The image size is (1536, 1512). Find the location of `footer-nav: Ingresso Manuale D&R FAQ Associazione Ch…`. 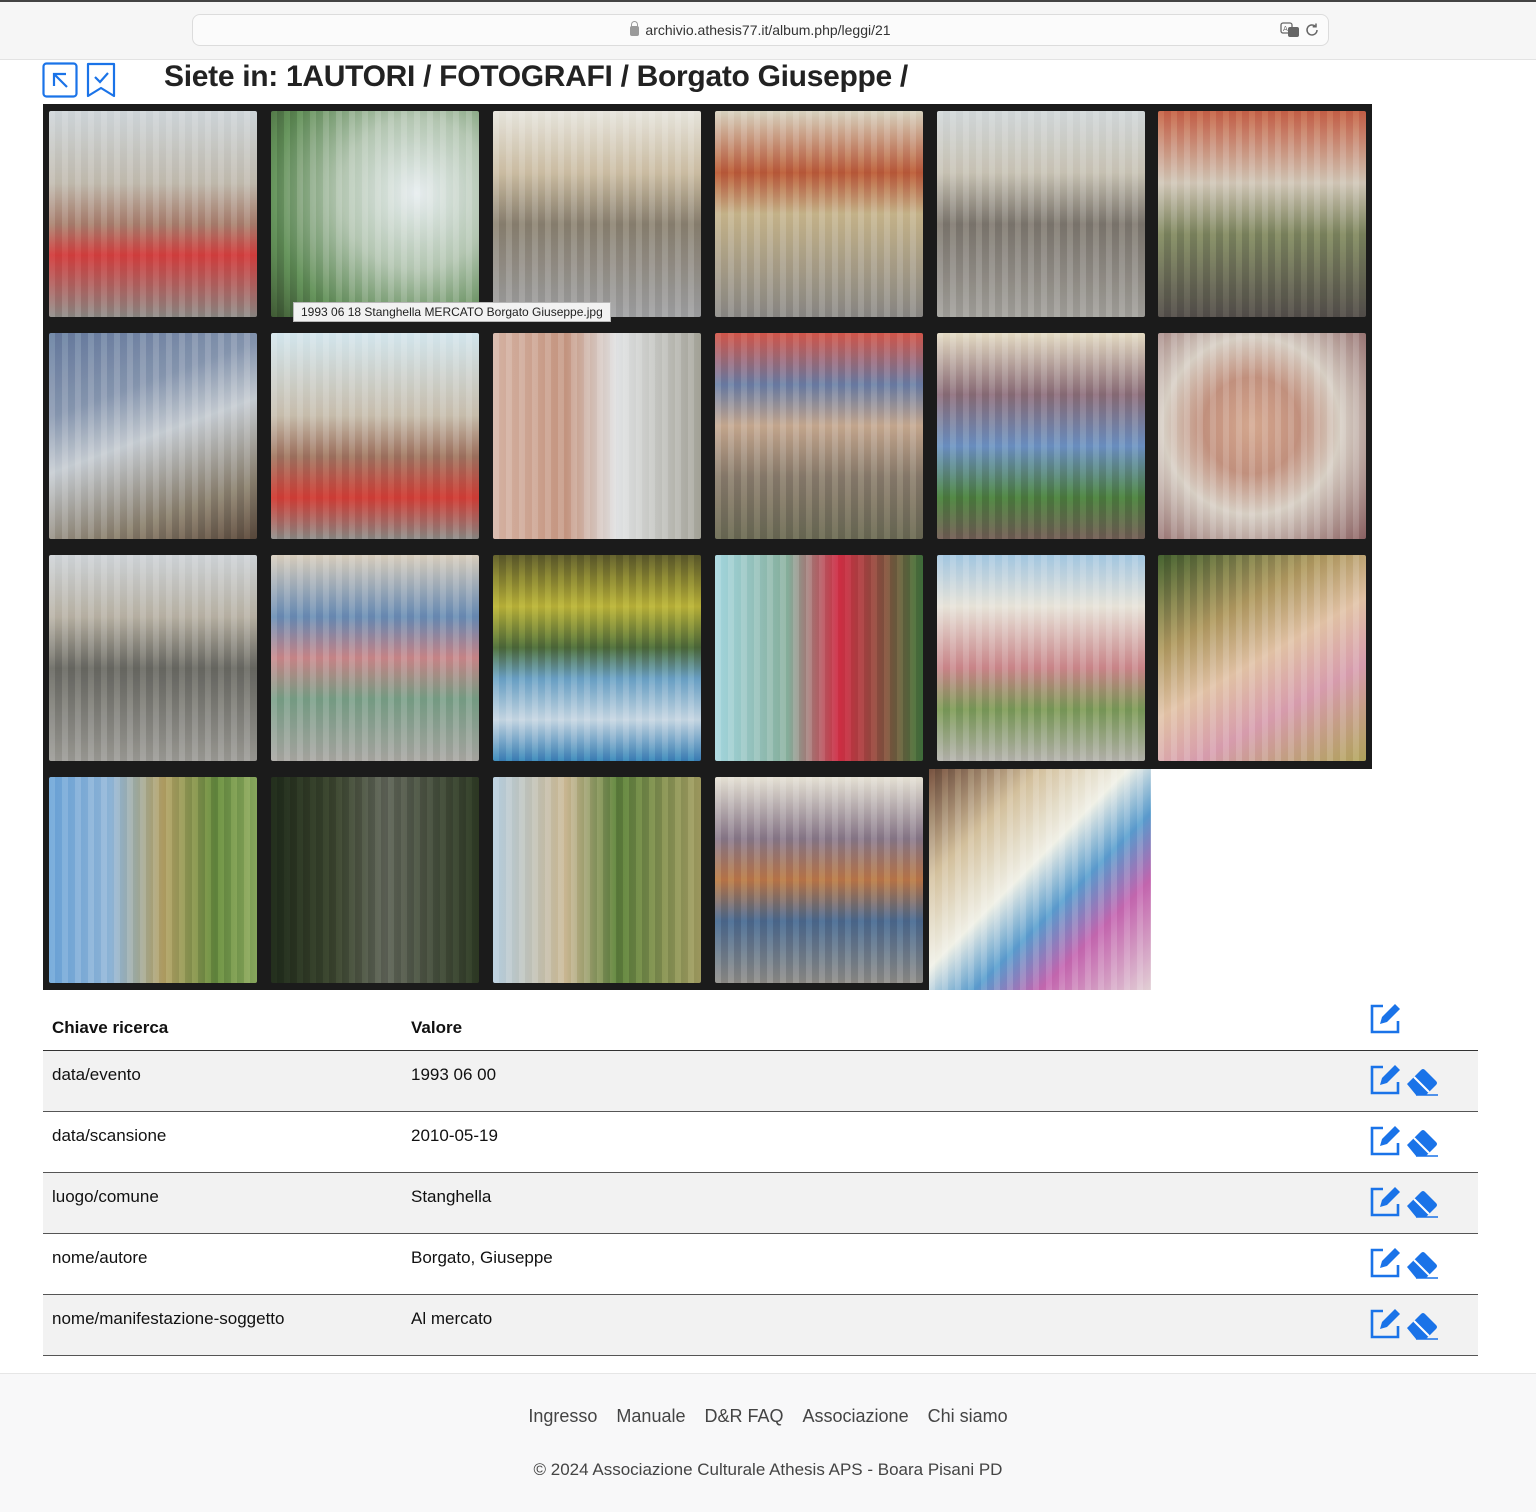

footer-nav: Ingresso Manuale D&R FAQ Associazione Ch… is located at coordinates (768, 1416).